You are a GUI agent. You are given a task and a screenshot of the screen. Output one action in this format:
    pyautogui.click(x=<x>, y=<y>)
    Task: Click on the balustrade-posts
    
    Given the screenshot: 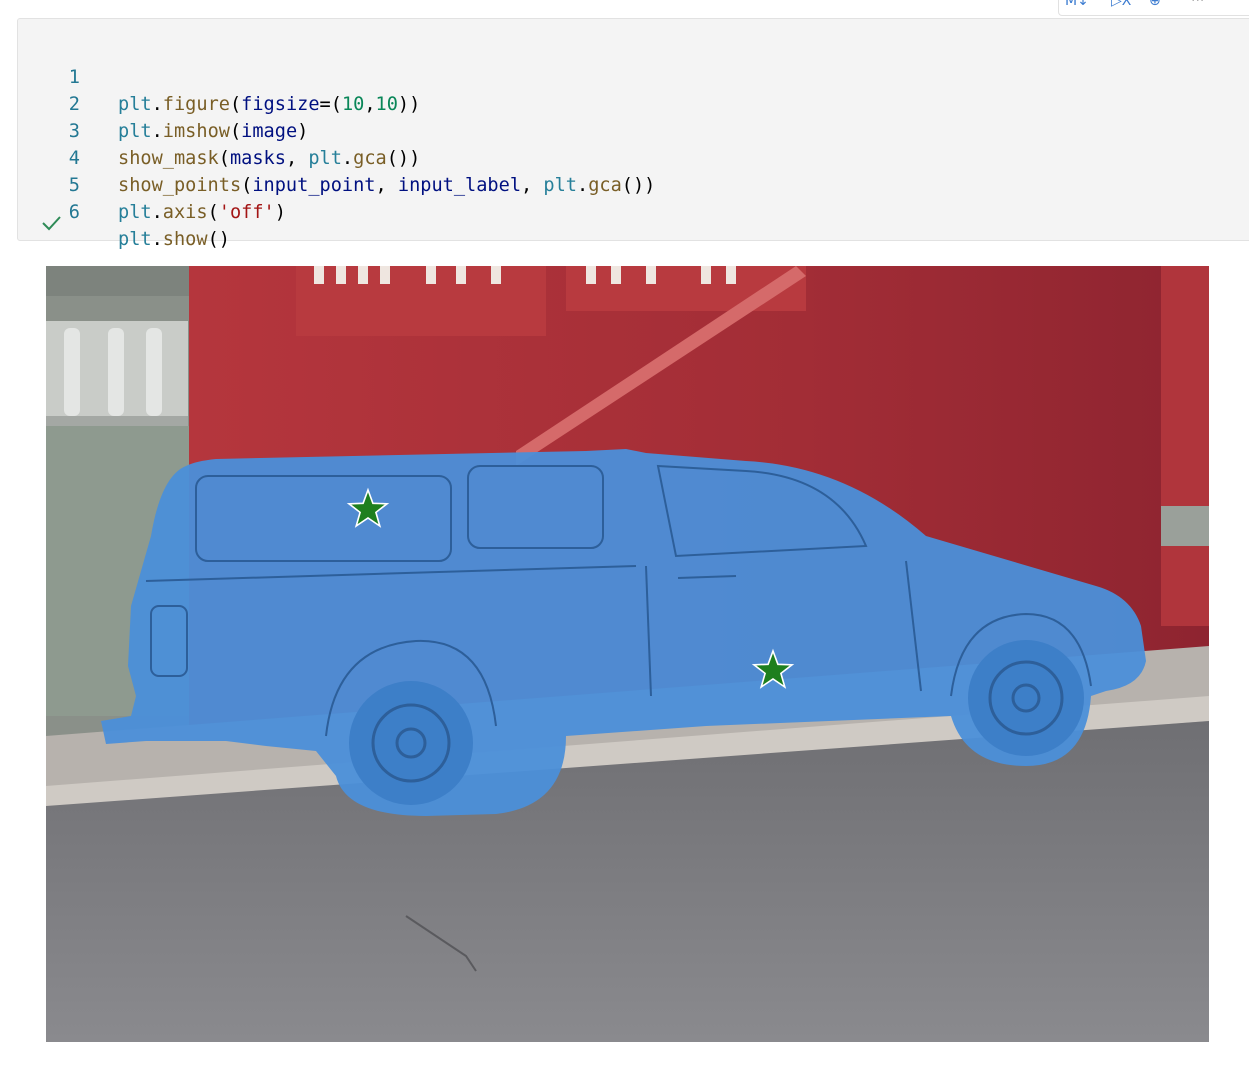 What is the action you would take?
    pyautogui.click(x=113, y=372)
    